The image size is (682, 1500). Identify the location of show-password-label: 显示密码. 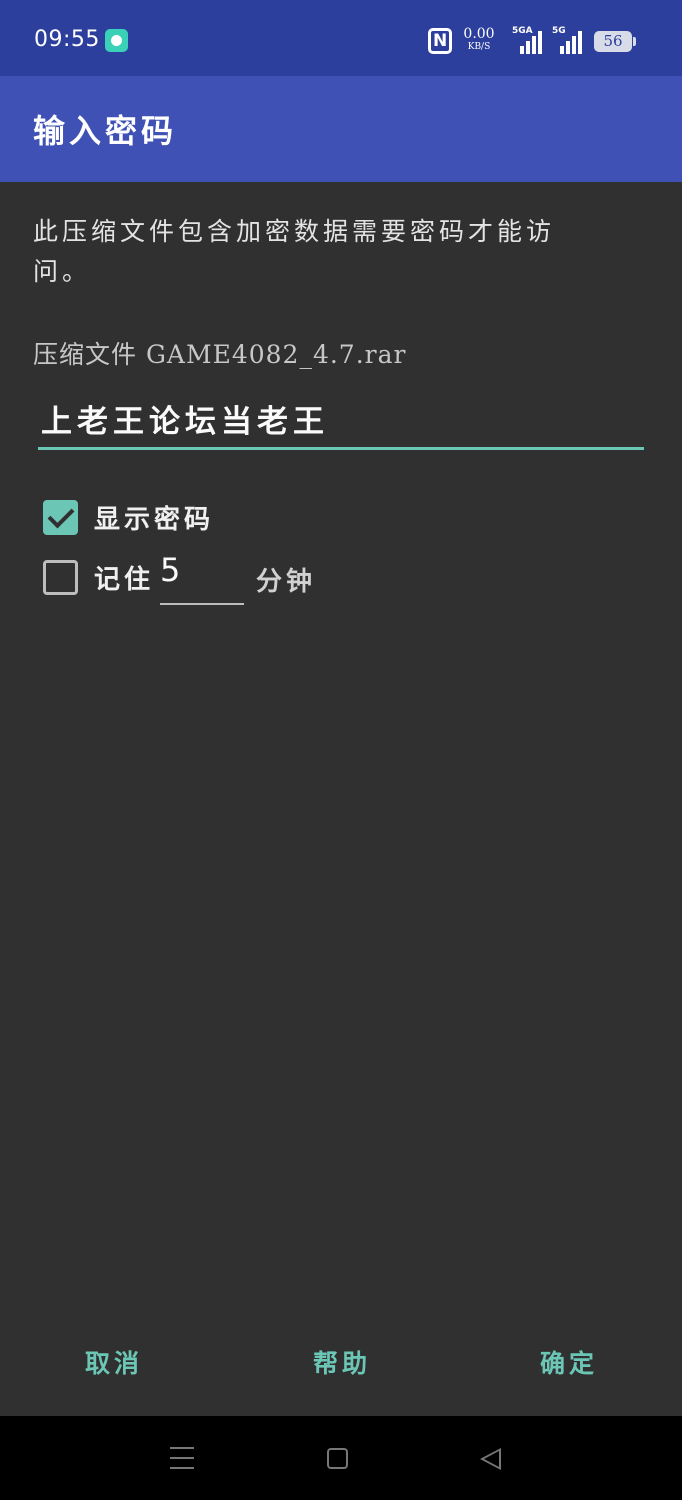
(154, 520).